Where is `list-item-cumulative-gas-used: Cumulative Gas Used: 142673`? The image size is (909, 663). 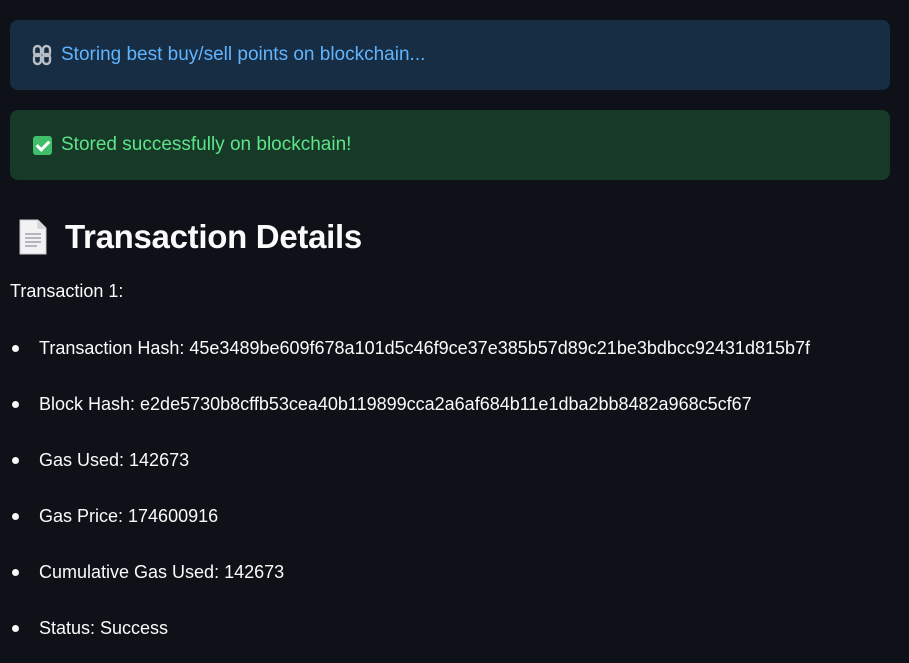
list-item-cumulative-gas-used: Cumulative Gas Used: 142673 is located at coordinates (405, 589).